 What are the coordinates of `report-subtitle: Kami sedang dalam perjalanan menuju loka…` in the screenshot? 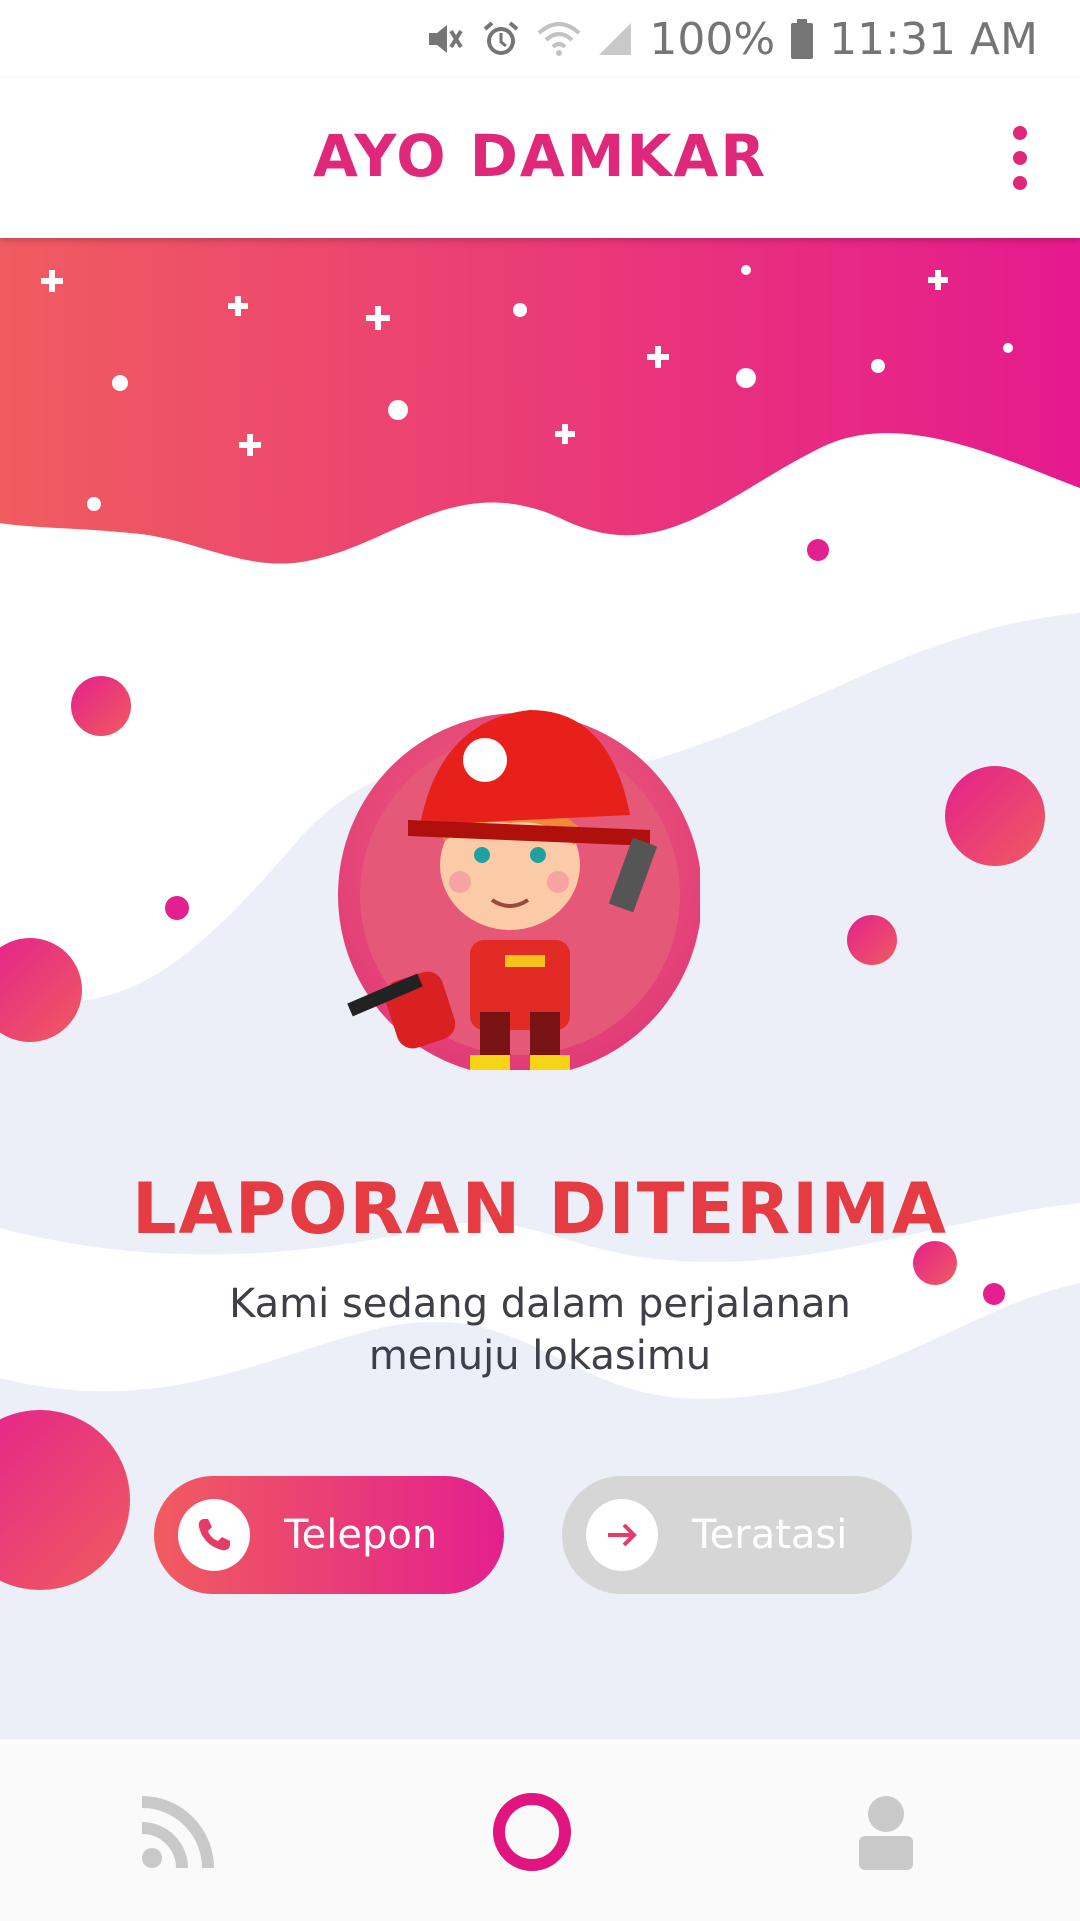 It's located at (540, 1330).